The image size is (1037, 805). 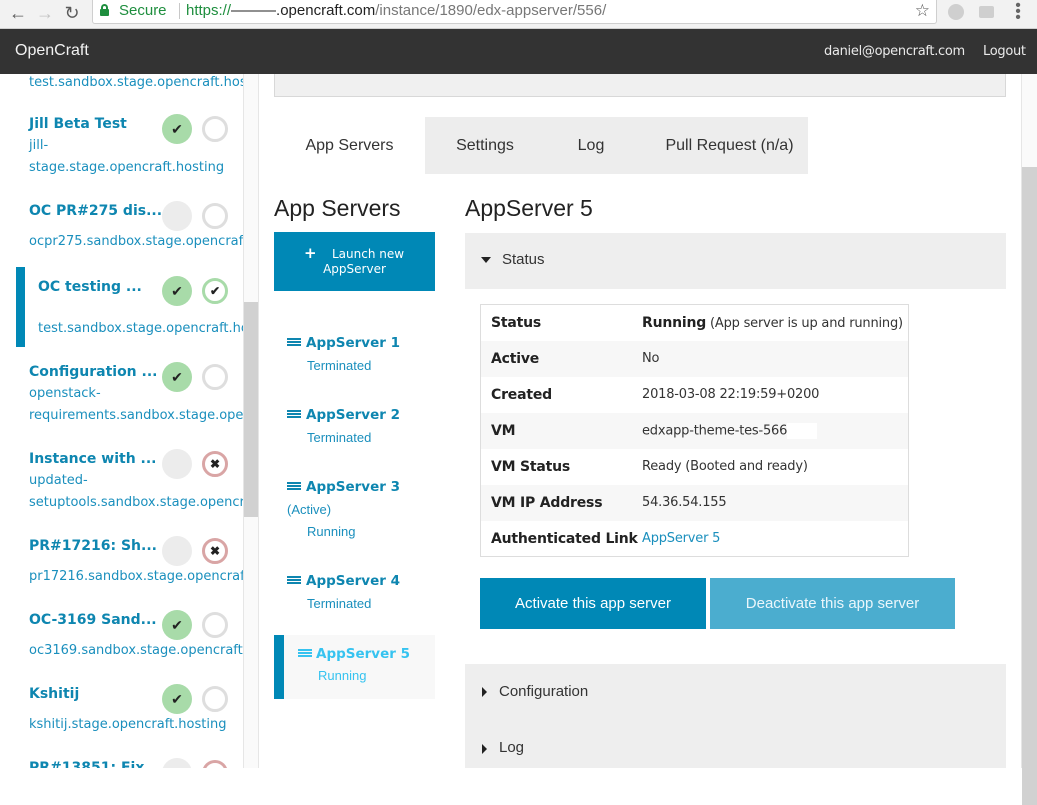 I want to click on appserver-title: AppServer 5, so click(x=363, y=654).